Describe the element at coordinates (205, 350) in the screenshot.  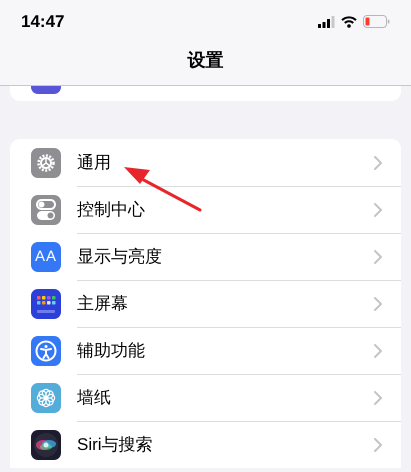
I see `settings-row: 辅助功能` at that location.